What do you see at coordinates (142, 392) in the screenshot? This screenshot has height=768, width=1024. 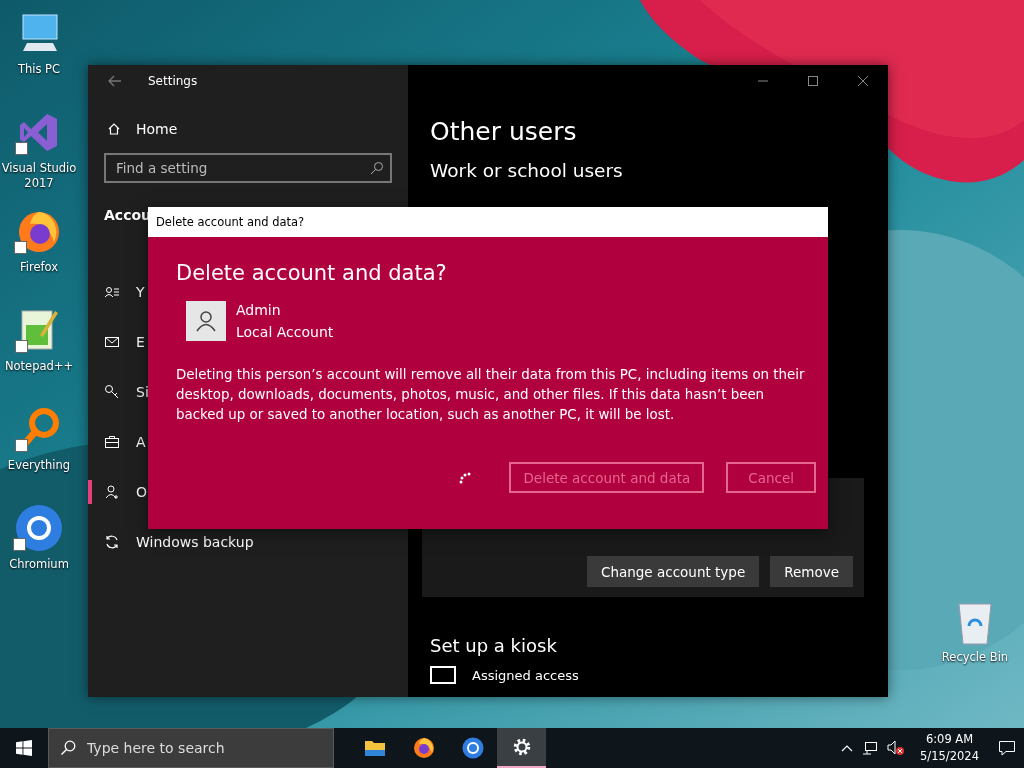 I see `sidebar-label: Si` at bounding box center [142, 392].